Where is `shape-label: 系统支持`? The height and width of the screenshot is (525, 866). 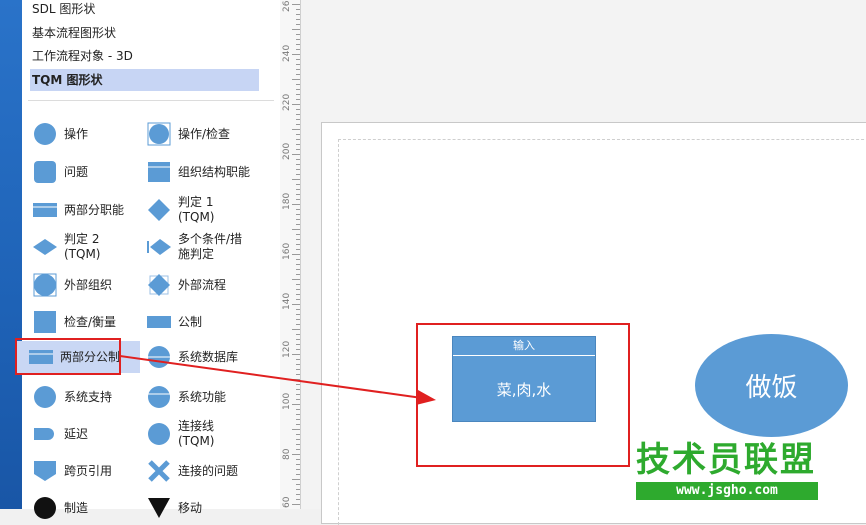 shape-label: 系统支持 is located at coordinates (88, 396).